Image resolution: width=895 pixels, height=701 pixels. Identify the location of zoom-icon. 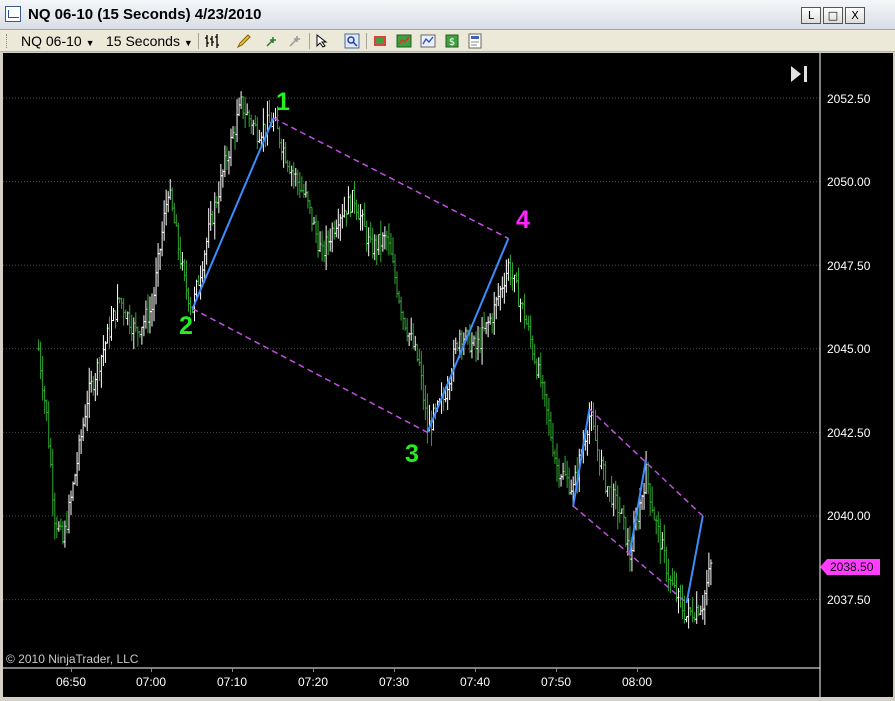
(352, 41).